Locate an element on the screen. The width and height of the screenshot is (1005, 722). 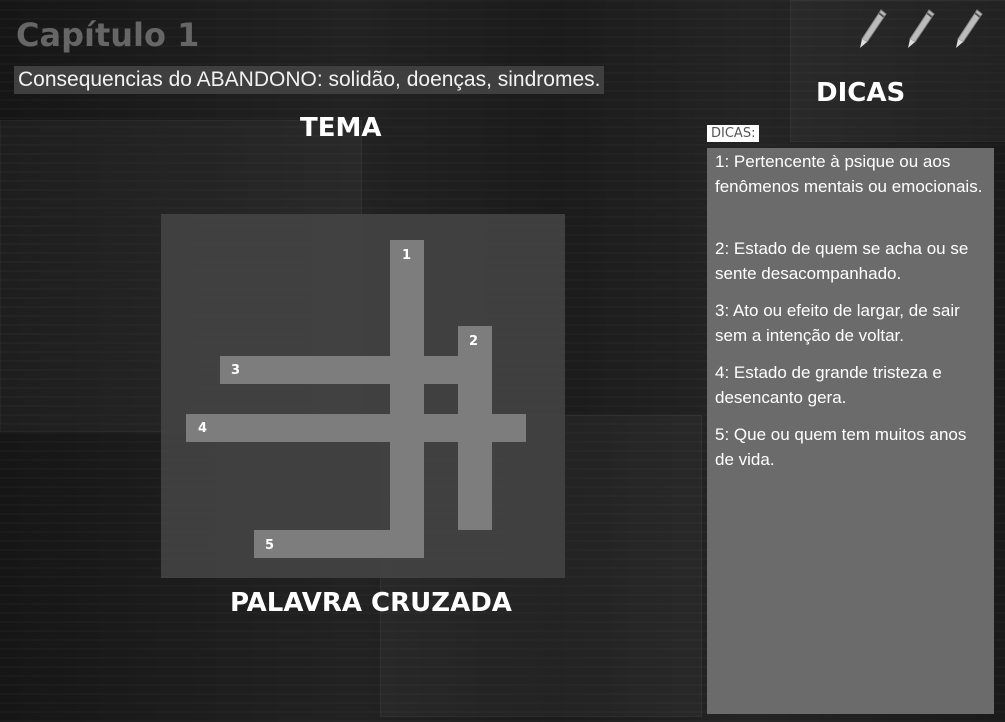
word-1-cells is located at coordinates (407, 399).